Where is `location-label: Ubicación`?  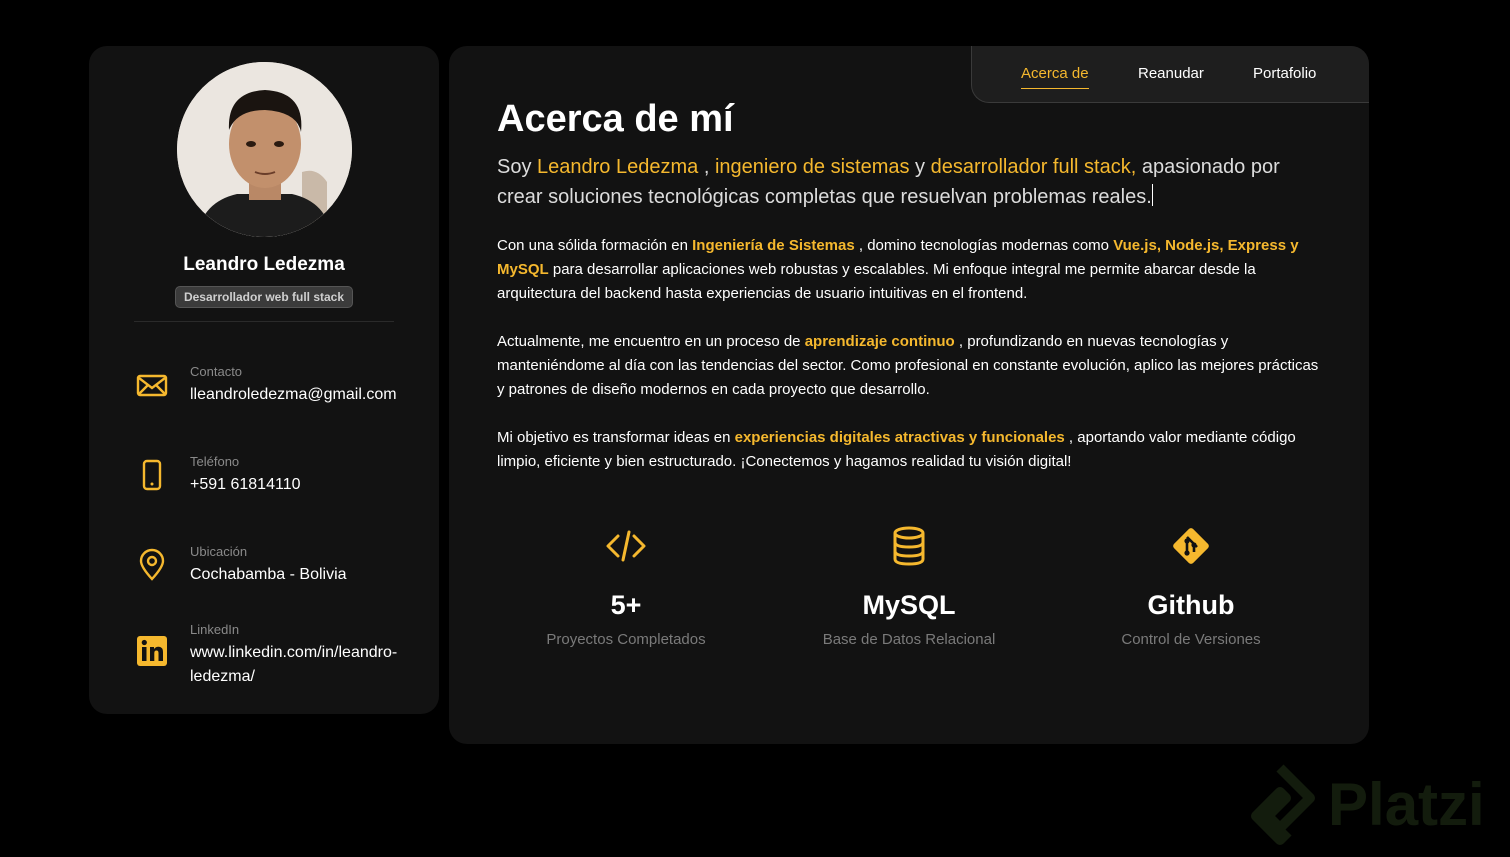 location-label: Ubicación is located at coordinates (219, 551).